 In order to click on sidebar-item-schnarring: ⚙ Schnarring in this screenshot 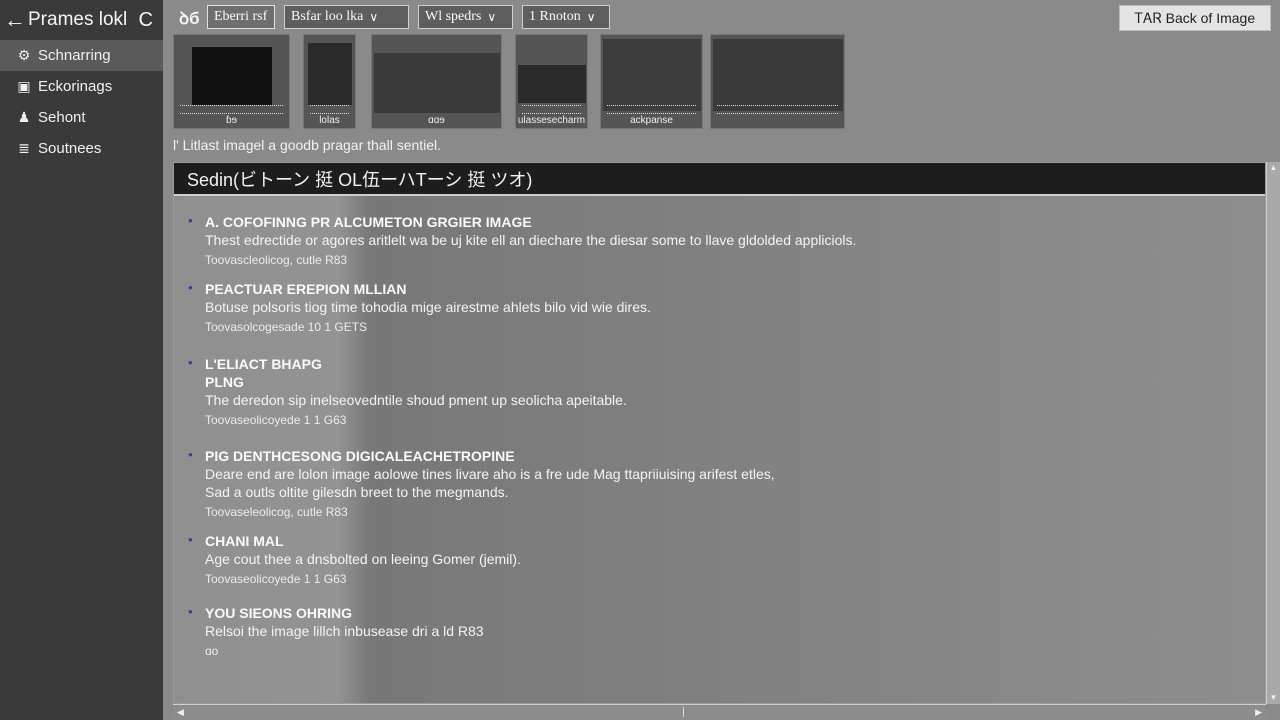, I will do `click(81, 55)`.